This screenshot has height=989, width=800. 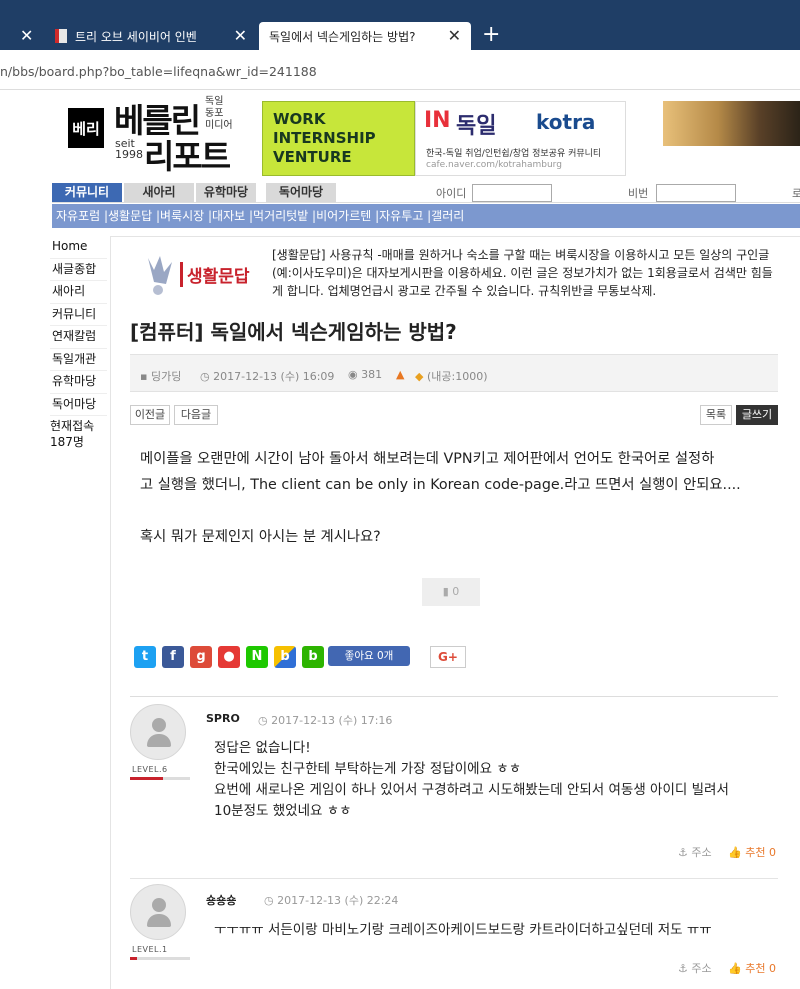 I want to click on avatar-body, so click(x=159, y=920).